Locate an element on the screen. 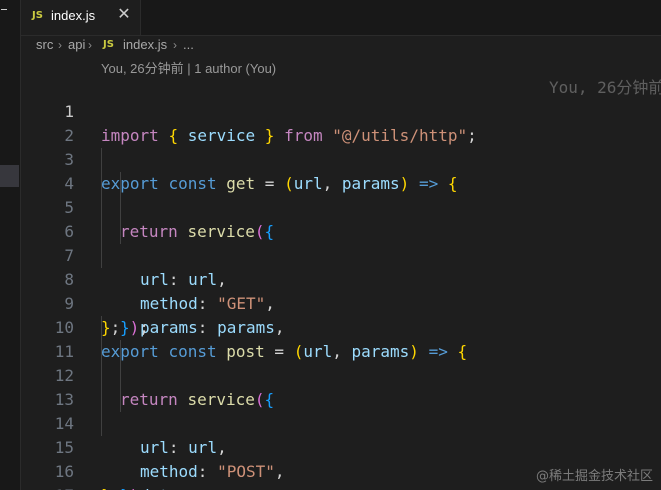 The width and height of the screenshot is (661, 490). code-text: data: params, is located at coordinates (202, 487).